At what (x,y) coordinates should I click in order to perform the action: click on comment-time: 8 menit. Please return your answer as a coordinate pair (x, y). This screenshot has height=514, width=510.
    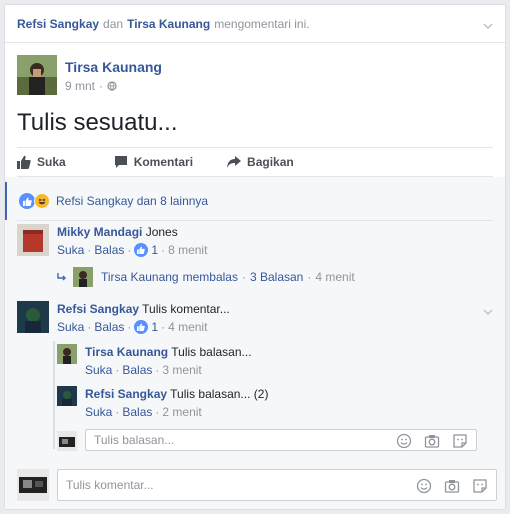
    Looking at the image, I should click on (187, 250).